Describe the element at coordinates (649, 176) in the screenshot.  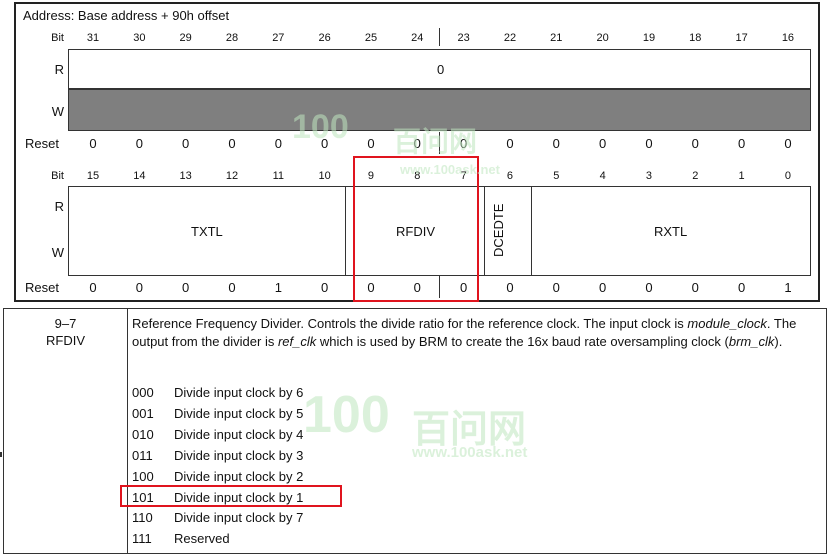
I see `bit-number: 3` at that location.